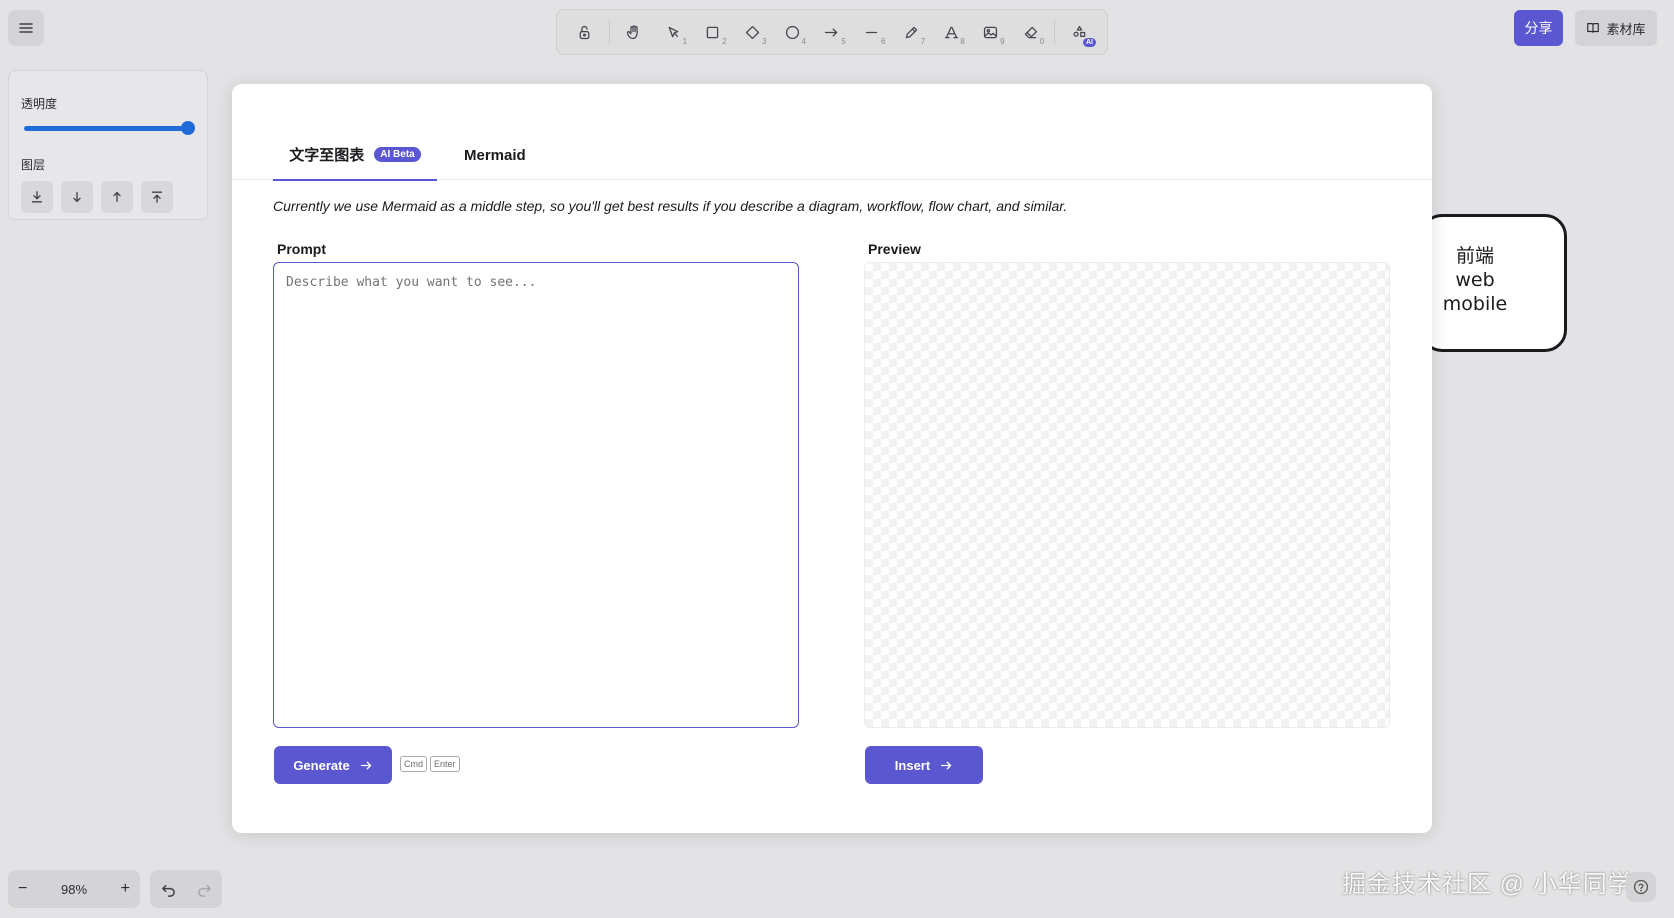 This screenshot has height=918, width=1674. What do you see at coordinates (883, 41) in the screenshot?
I see `tool-shortcut: 6` at bounding box center [883, 41].